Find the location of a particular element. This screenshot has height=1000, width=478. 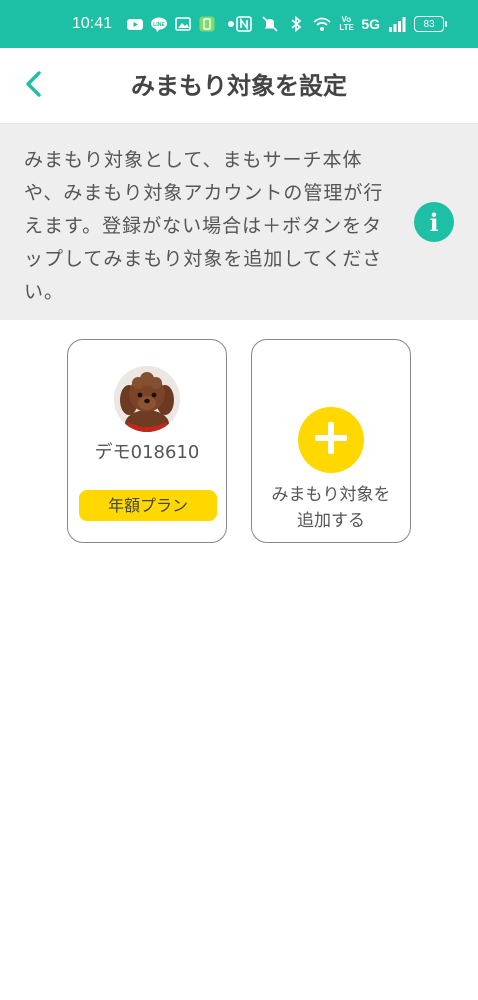

gallery-icon is located at coordinates (183, 24).